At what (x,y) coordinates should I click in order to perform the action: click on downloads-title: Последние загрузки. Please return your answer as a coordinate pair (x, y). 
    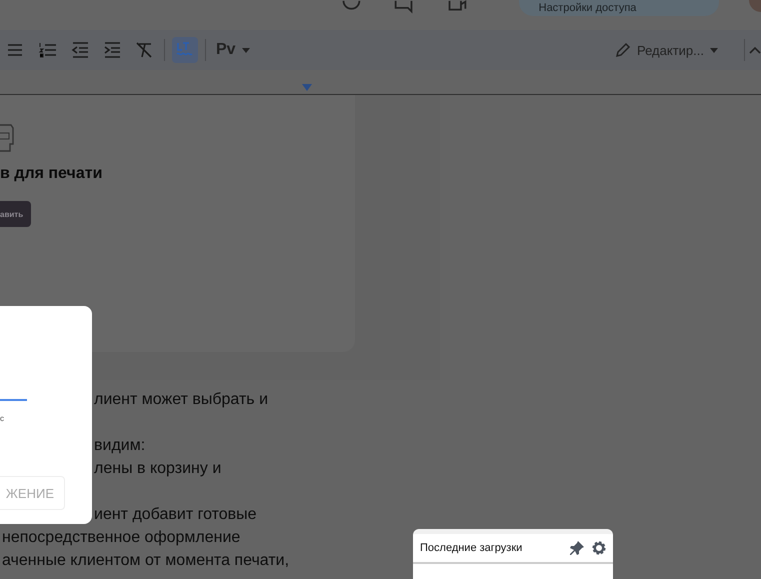
    Looking at the image, I should click on (472, 548).